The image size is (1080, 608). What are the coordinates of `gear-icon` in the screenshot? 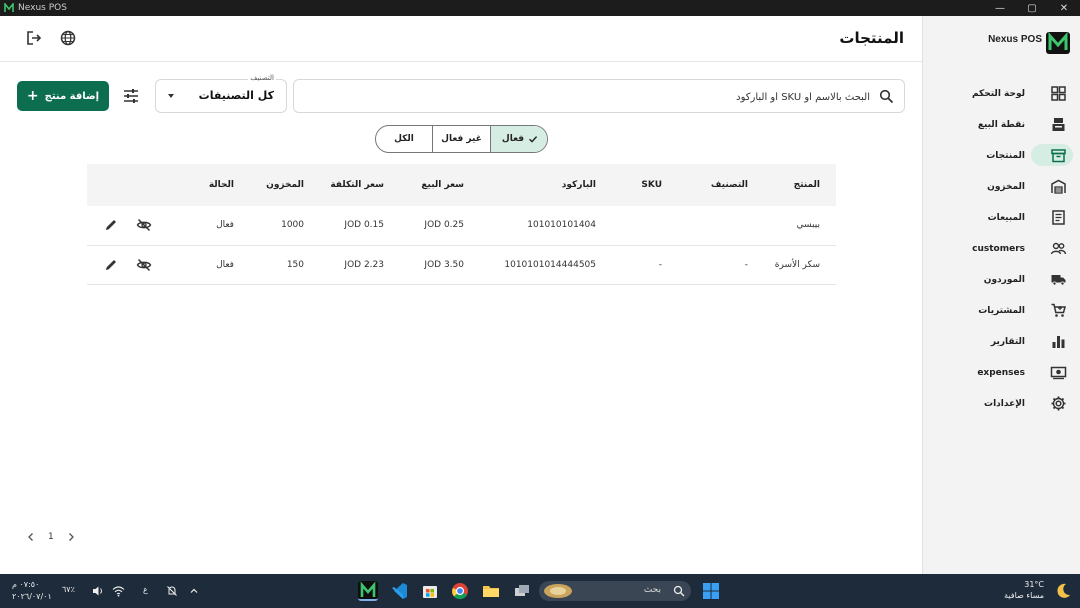 It's located at (1058, 403).